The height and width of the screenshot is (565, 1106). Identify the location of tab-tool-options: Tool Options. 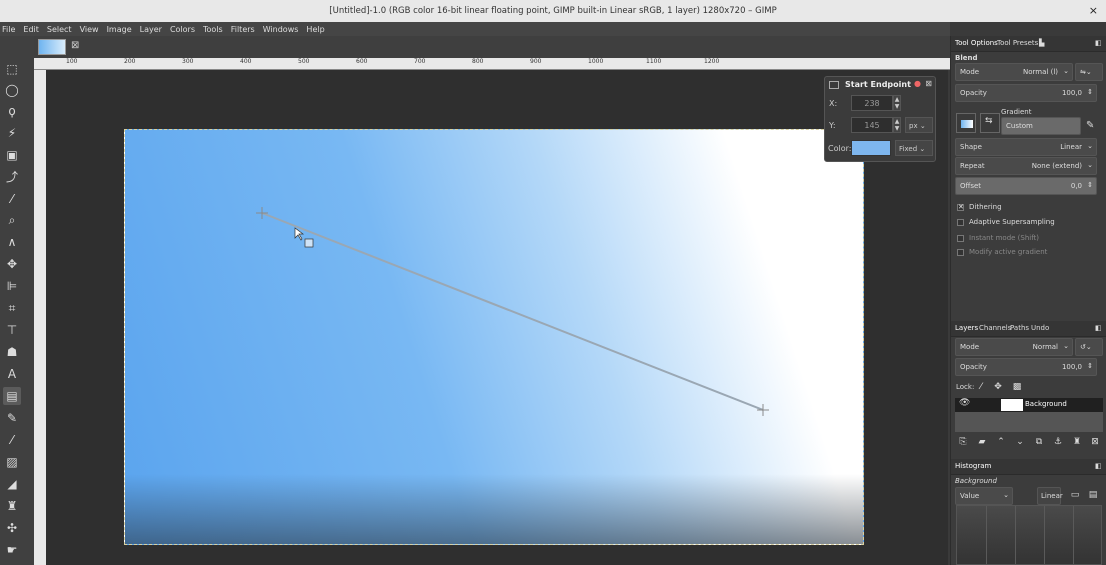
(976, 43).